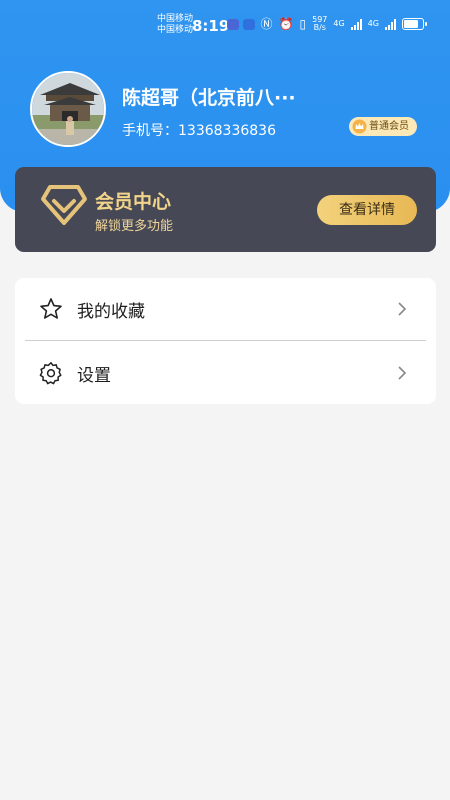 The height and width of the screenshot is (800, 450). Describe the element at coordinates (211, 26) in the screenshot. I see `clock: 8:19` at that location.